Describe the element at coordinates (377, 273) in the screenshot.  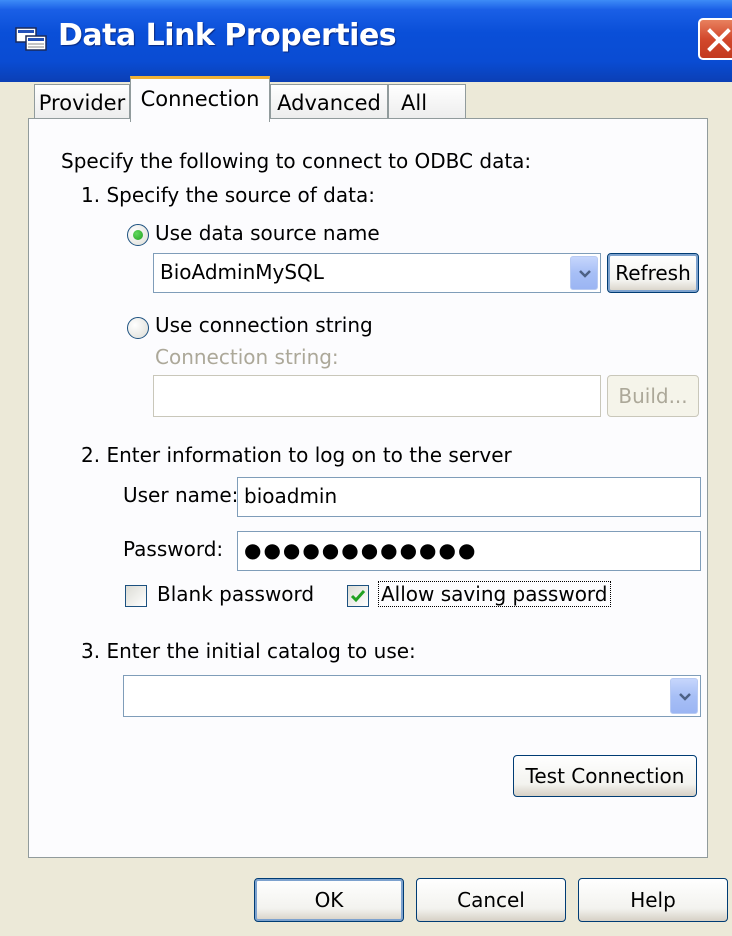
I see `dsn-combobox: BioAdminMySQL` at that location.